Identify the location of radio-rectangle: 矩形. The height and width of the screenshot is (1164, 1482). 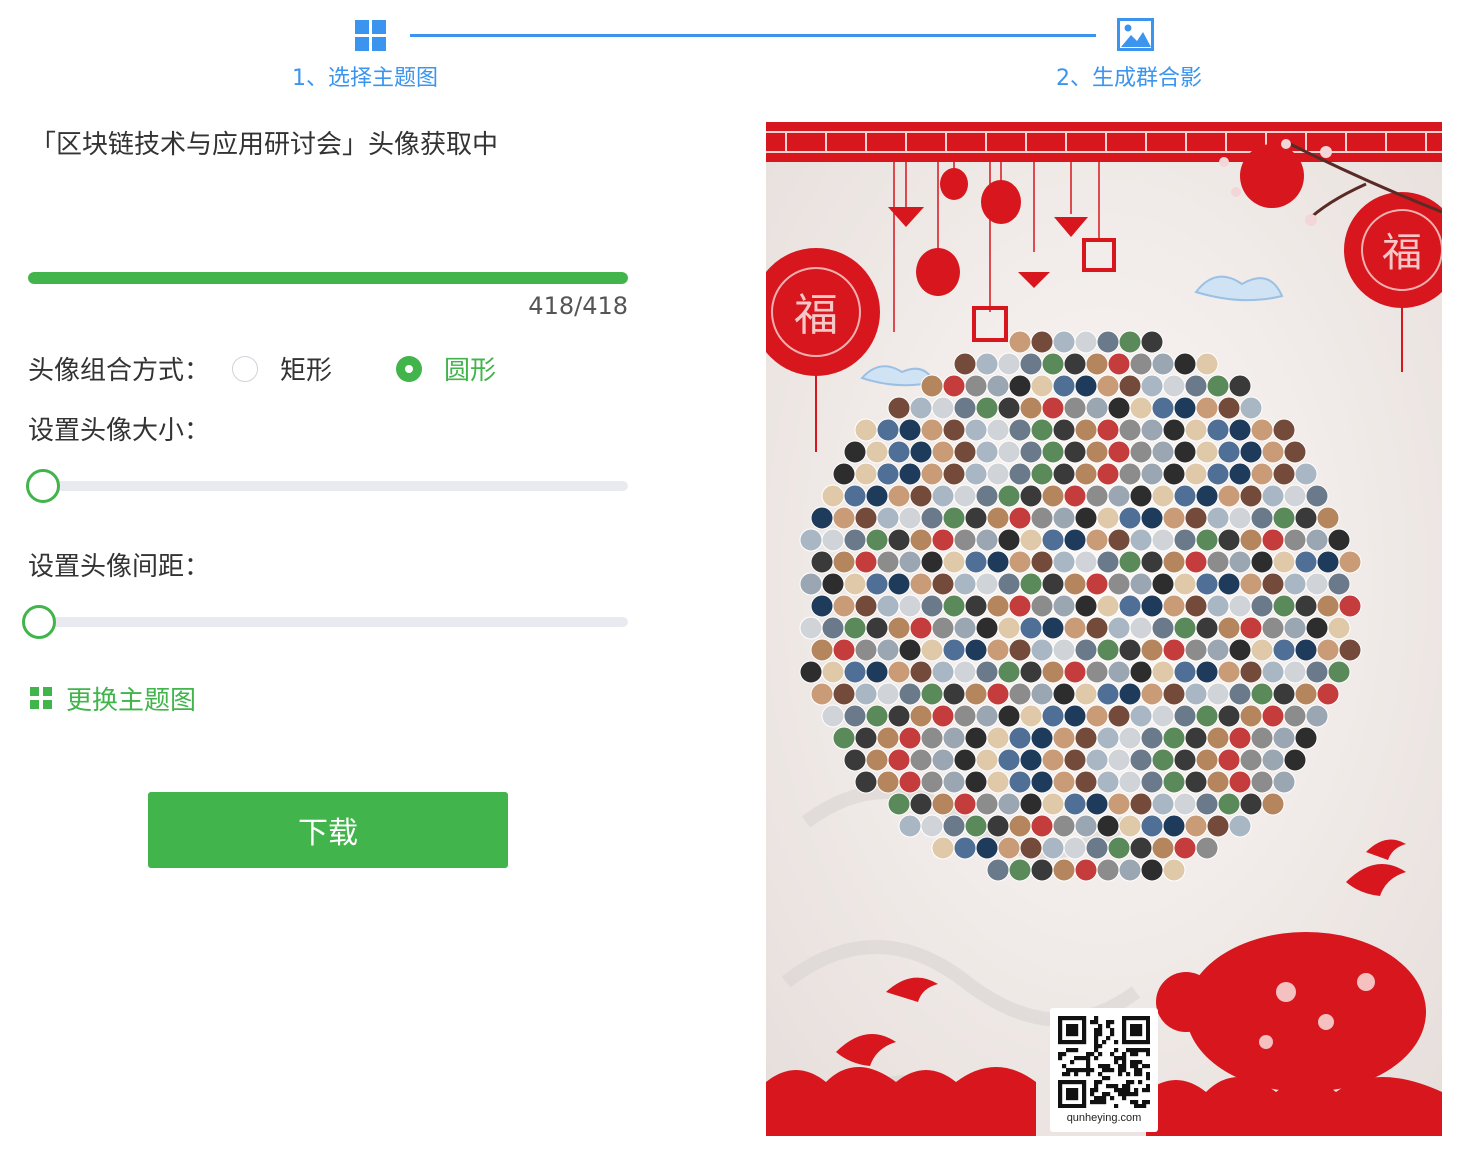
(292, 370).